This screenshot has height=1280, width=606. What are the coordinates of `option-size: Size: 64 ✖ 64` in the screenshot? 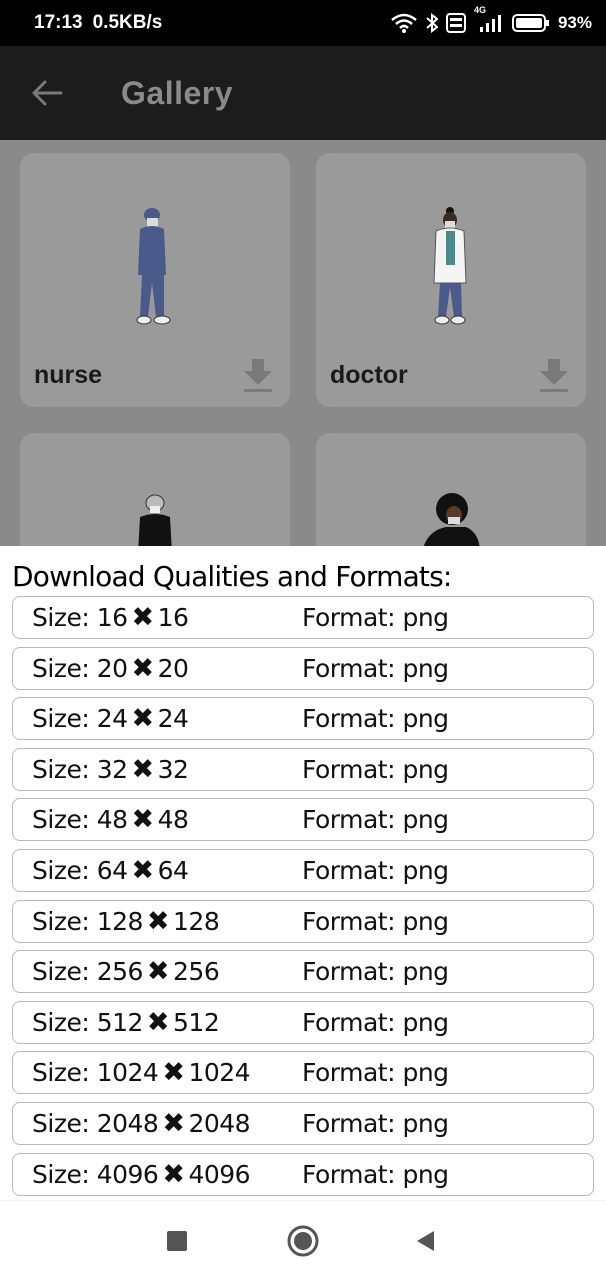 It's located at (167, 870).